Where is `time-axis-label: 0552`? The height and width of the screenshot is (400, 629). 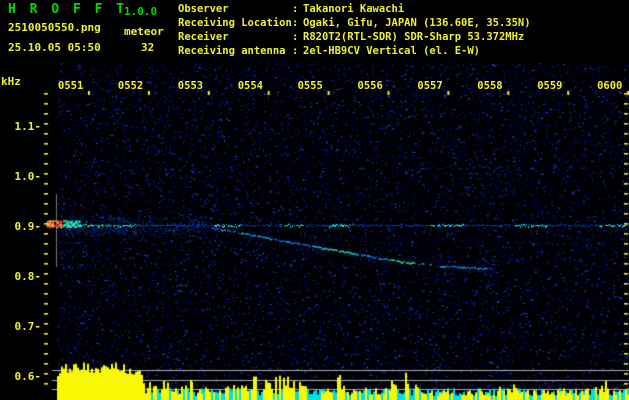 time-axis-label: 0552 is located at coordinates (130, 86).